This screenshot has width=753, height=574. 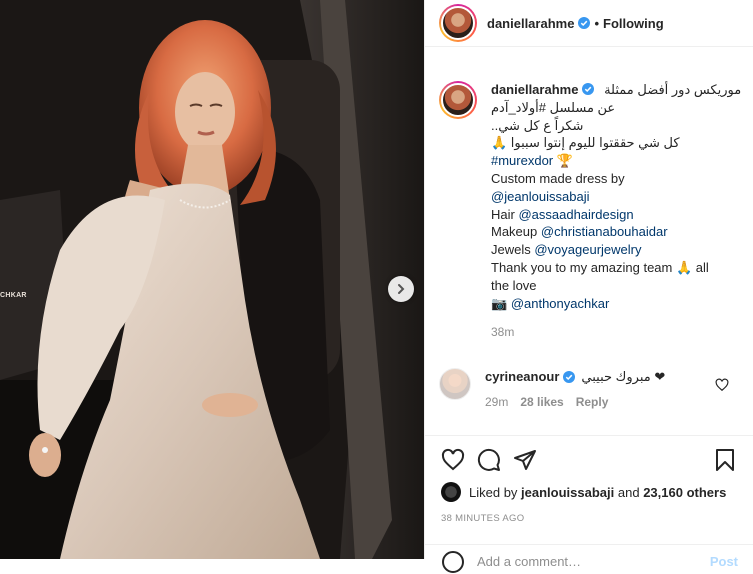 What do you see at coordinates (453, 562) in the screenshot?
I see `emoji-icon` at bounding box center [453, 562].